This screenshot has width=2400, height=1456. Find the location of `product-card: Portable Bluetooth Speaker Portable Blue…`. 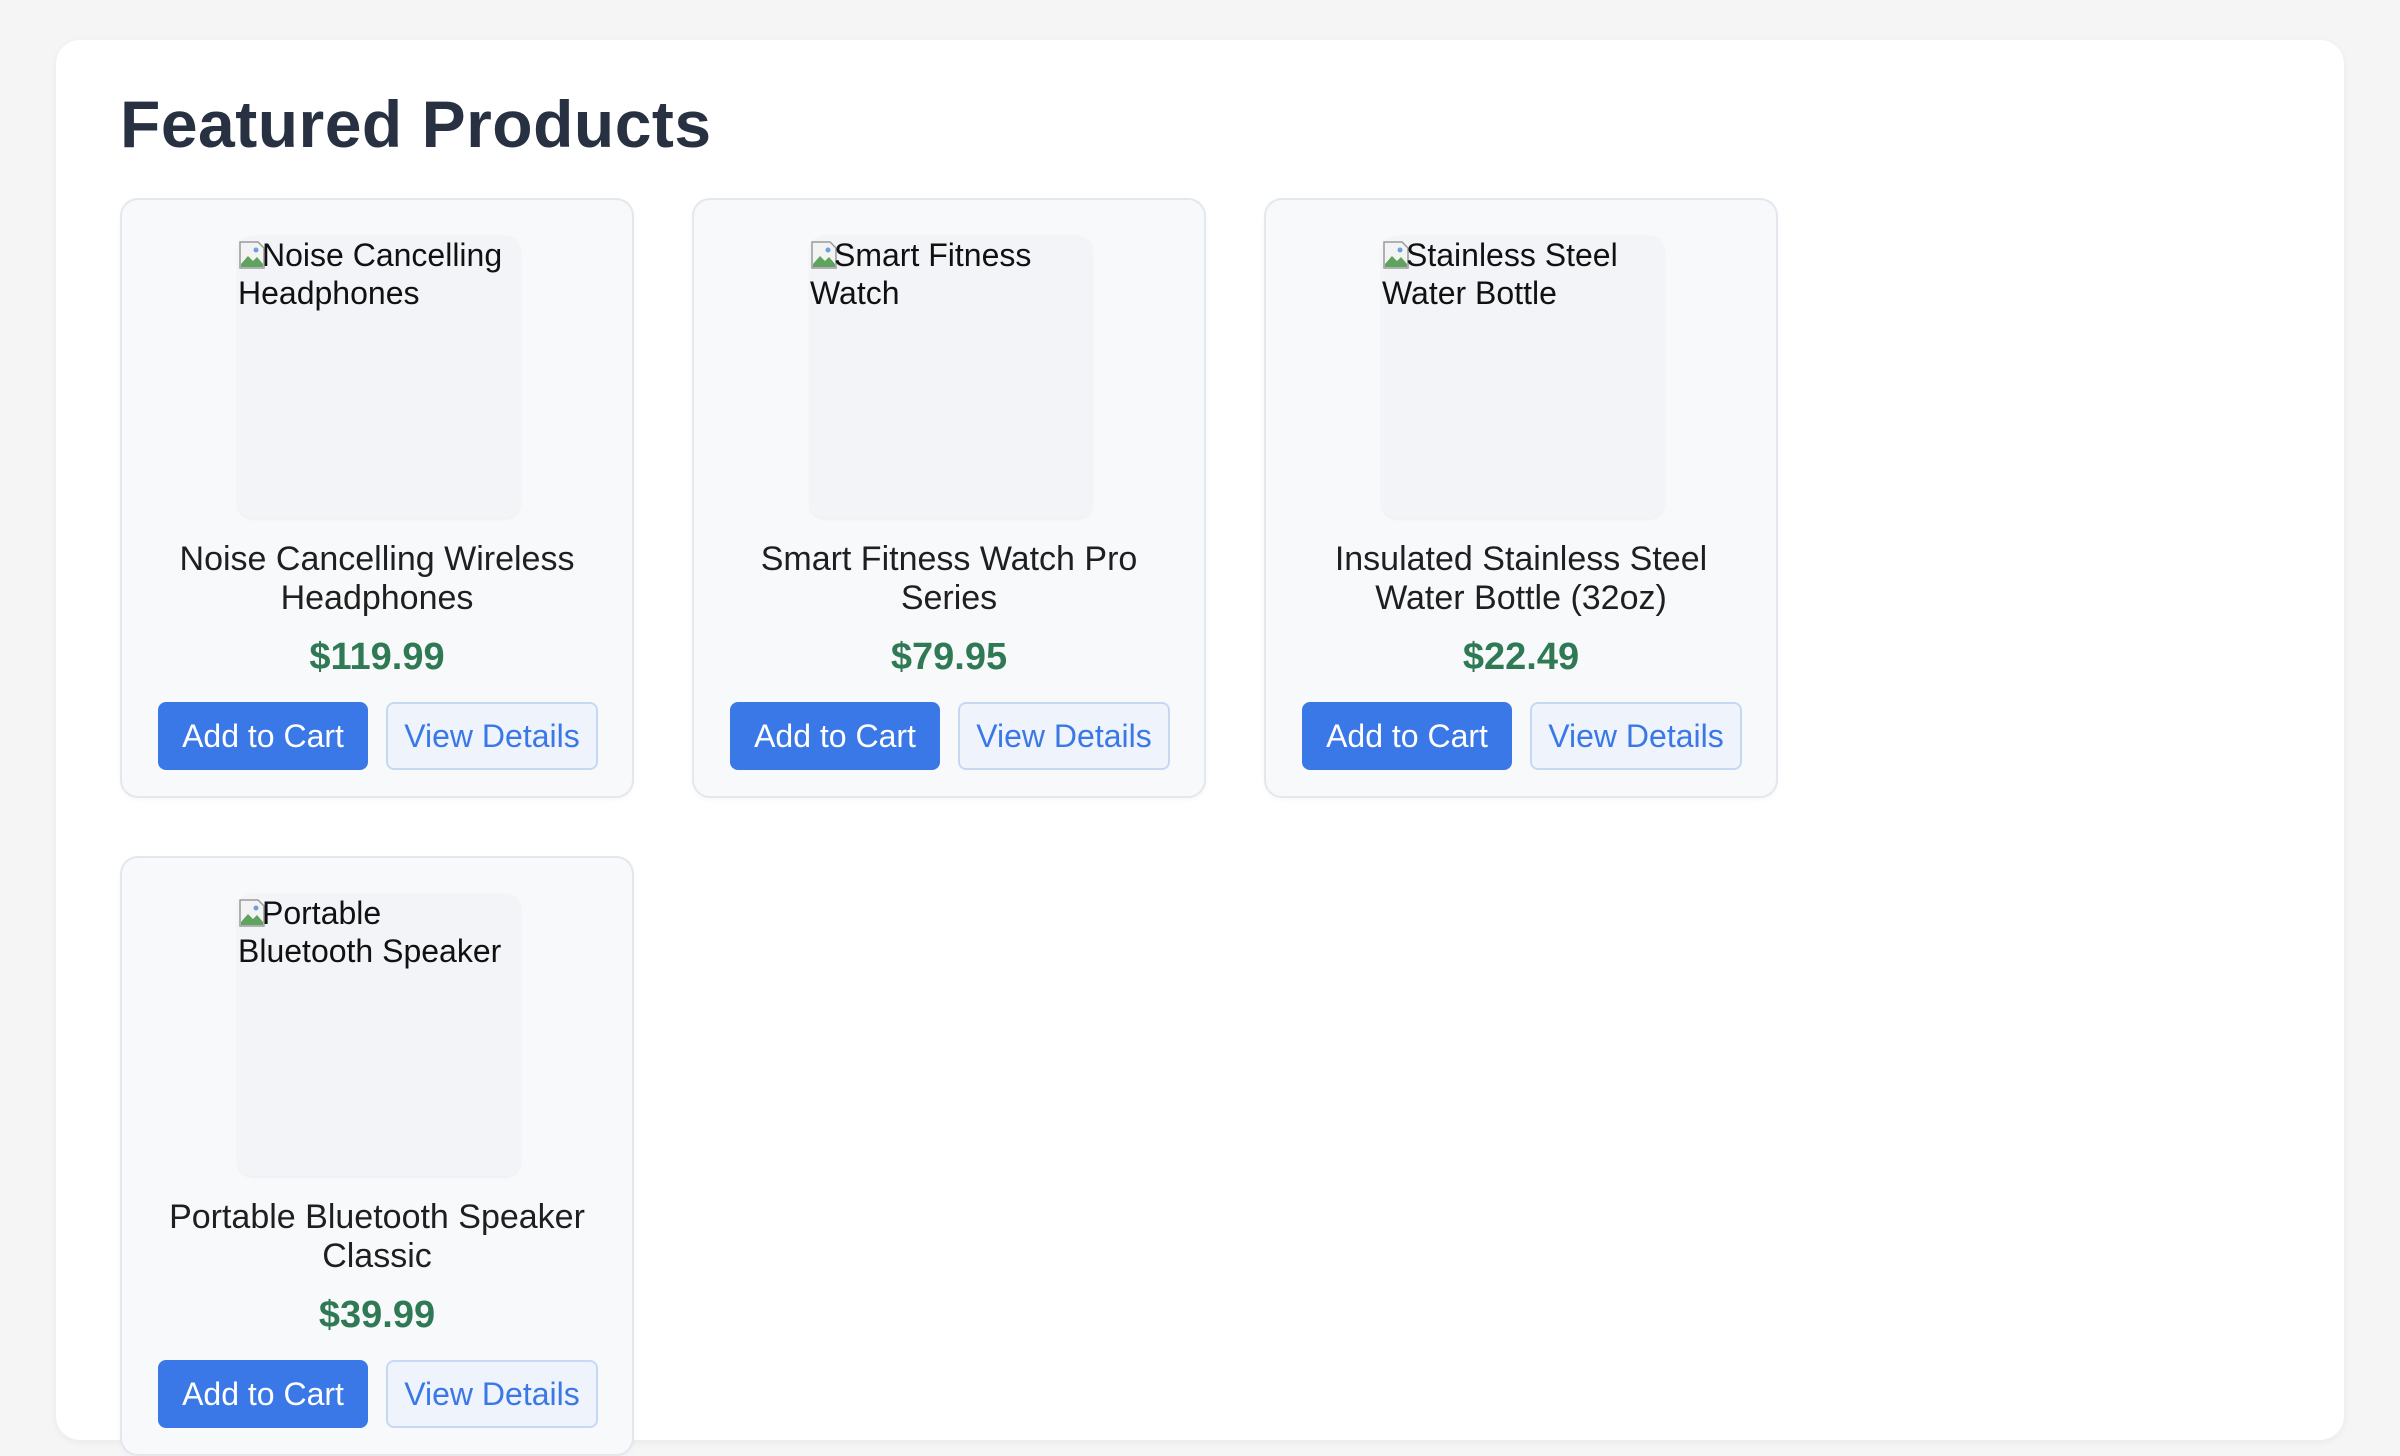

product-card: Portable Bluetooth Speaker Portable Blue… is located at coordinates (377, 1156).